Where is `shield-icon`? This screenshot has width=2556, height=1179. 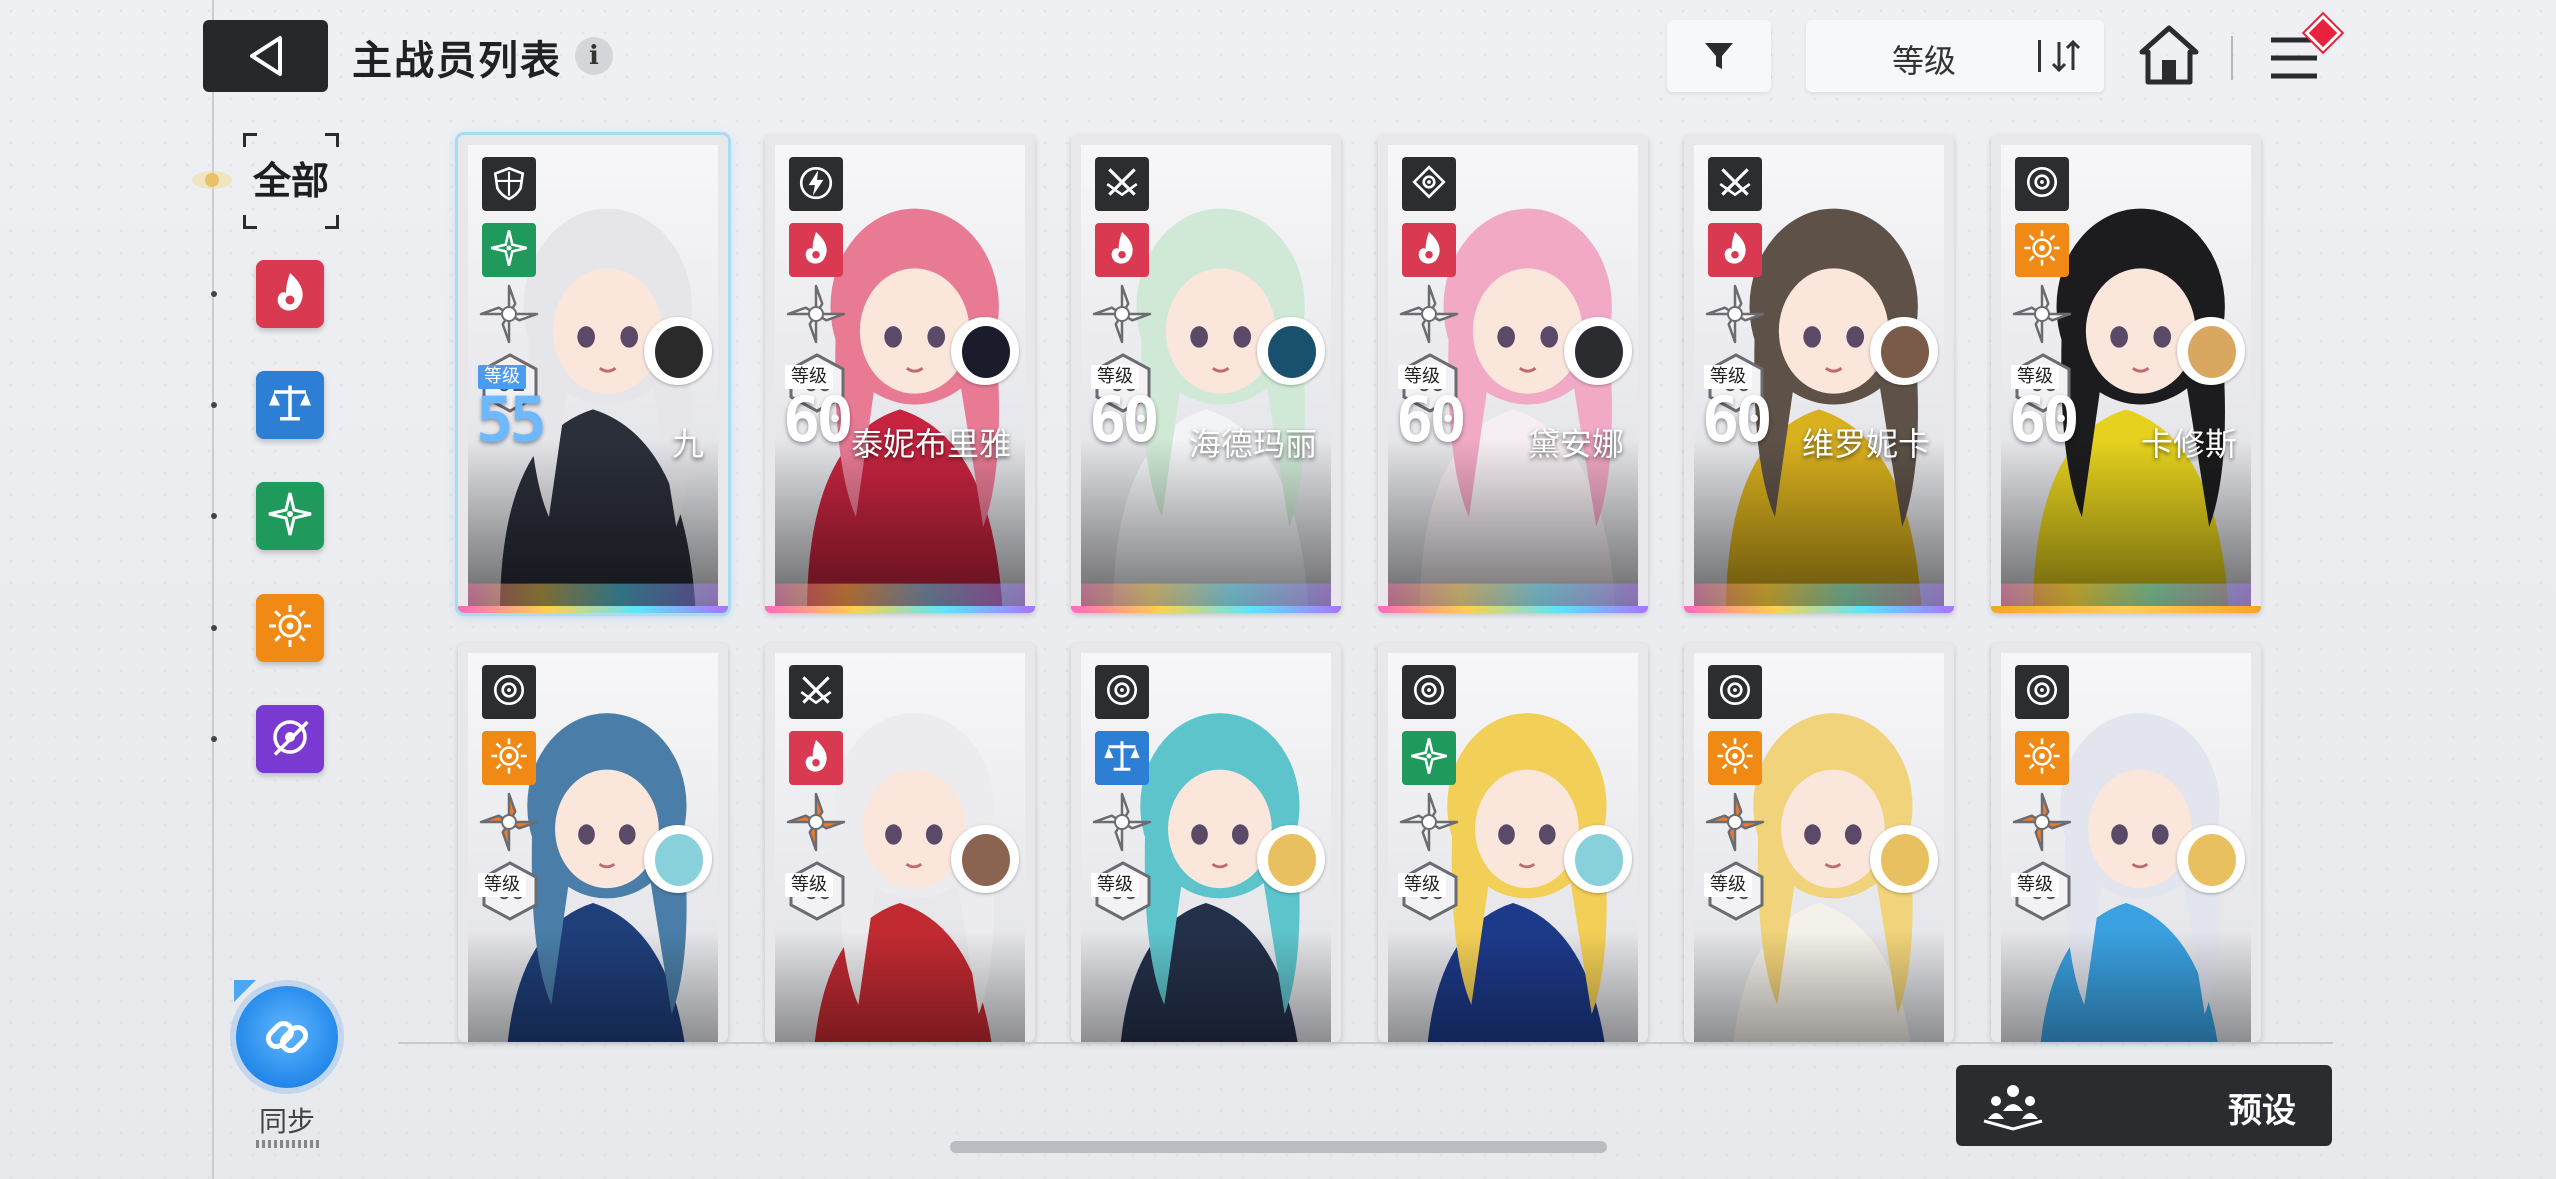
shield-icon is located at coordinates (509, 184).